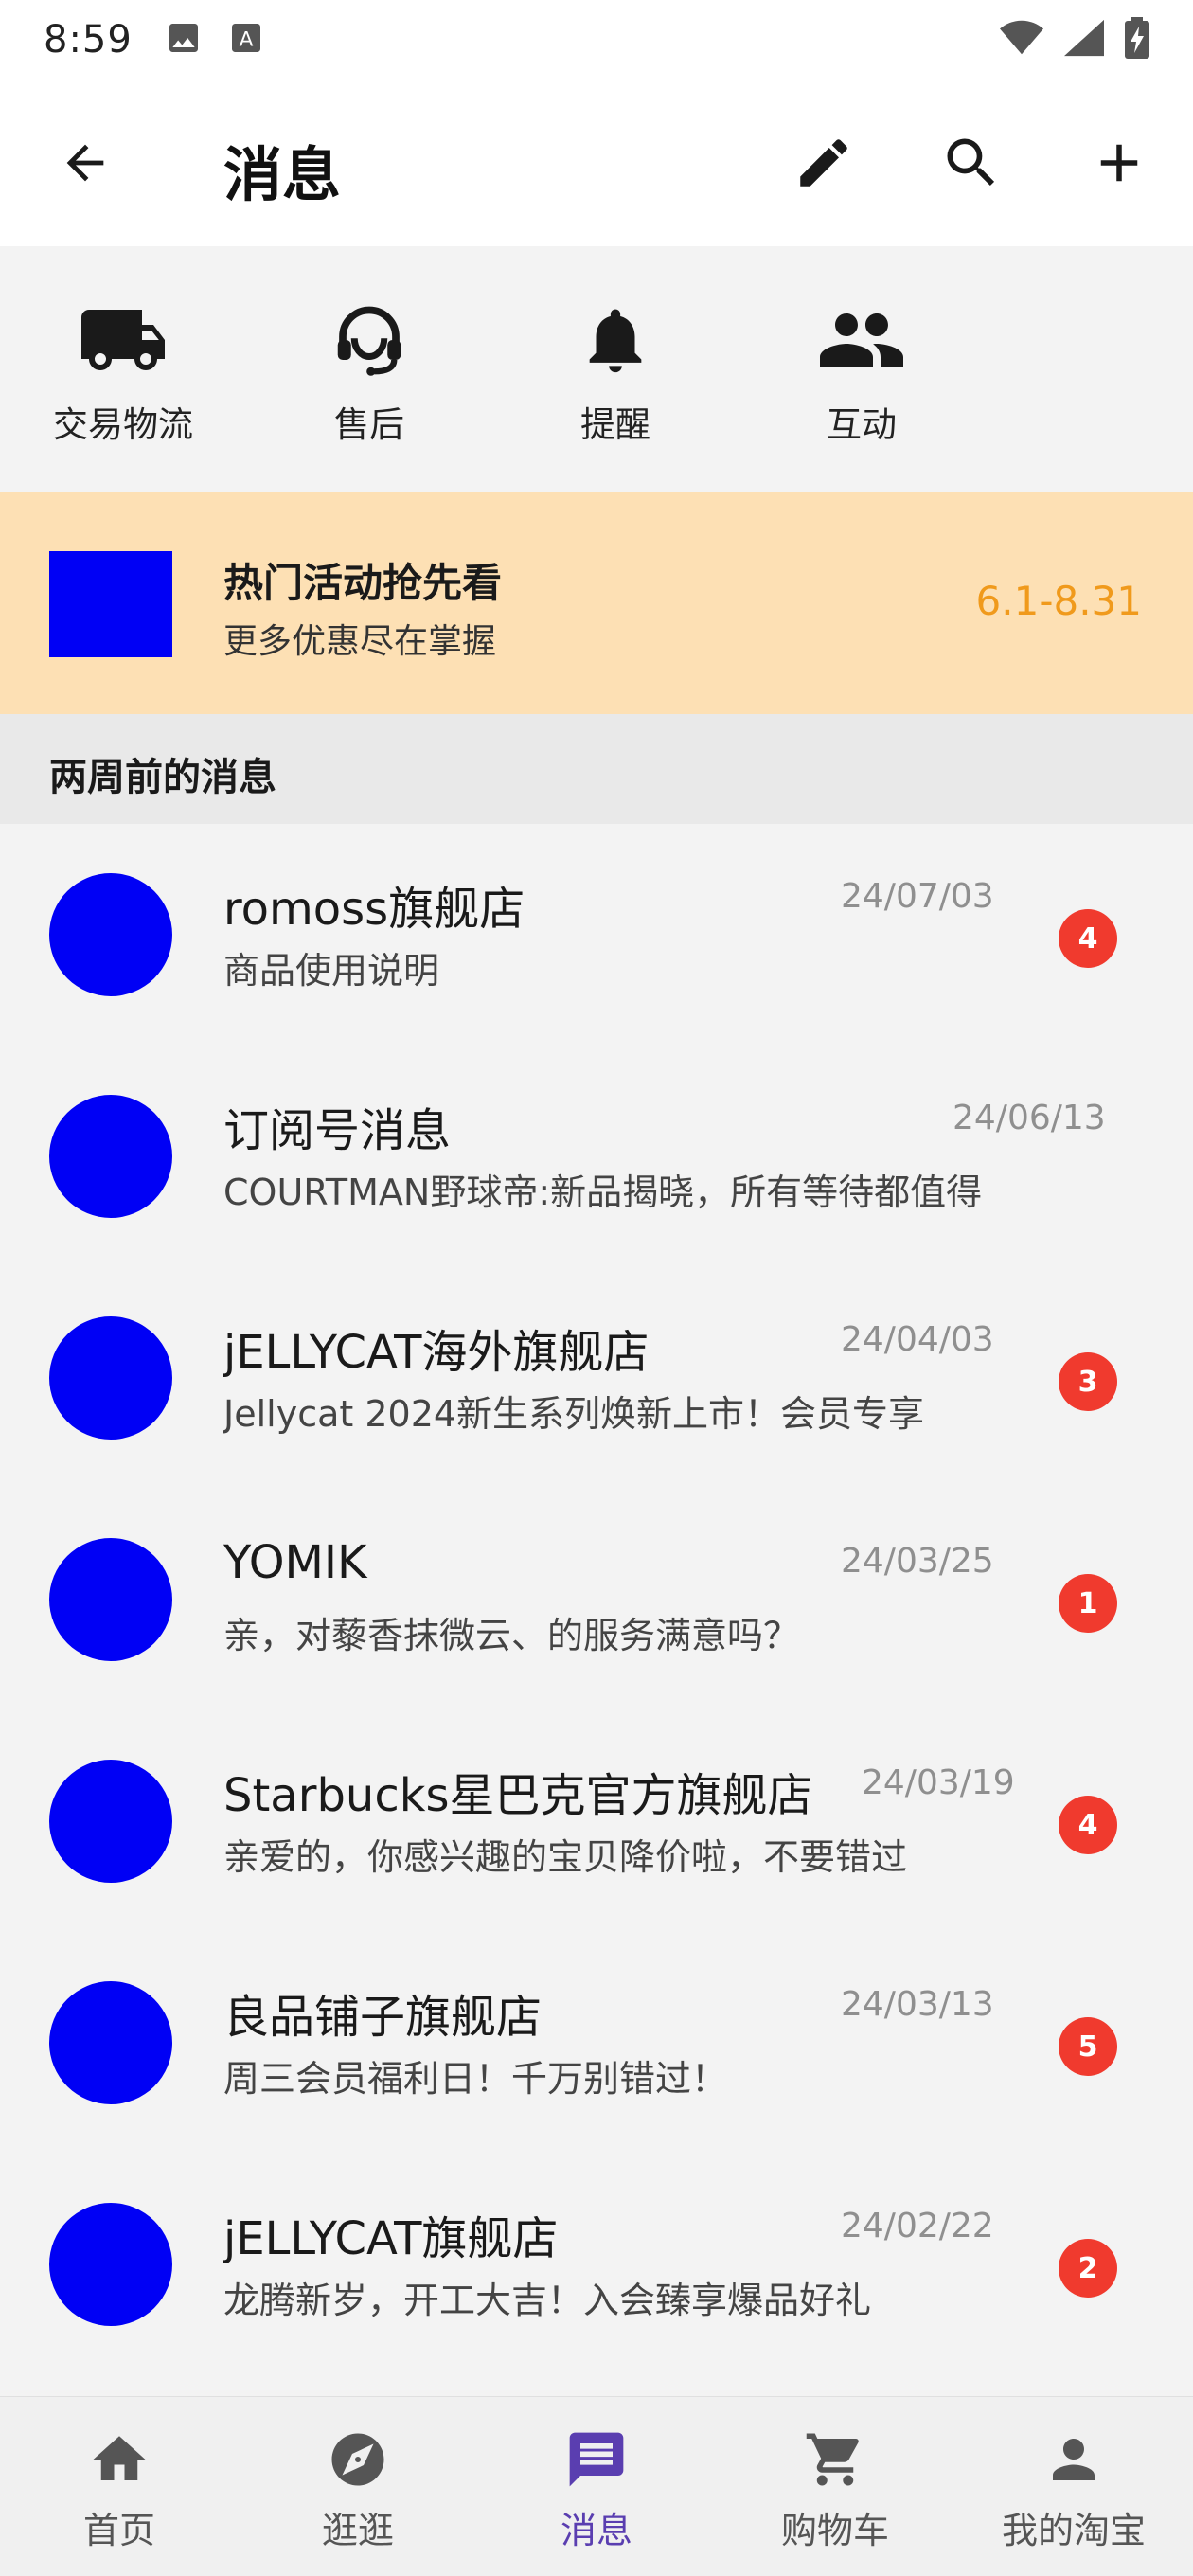  Describe the element at coordinates (603, 1192) in the screenshot. I see `message-preview: COURTMAN野球帝:新品揭晓，所有等待都值得` at that location.